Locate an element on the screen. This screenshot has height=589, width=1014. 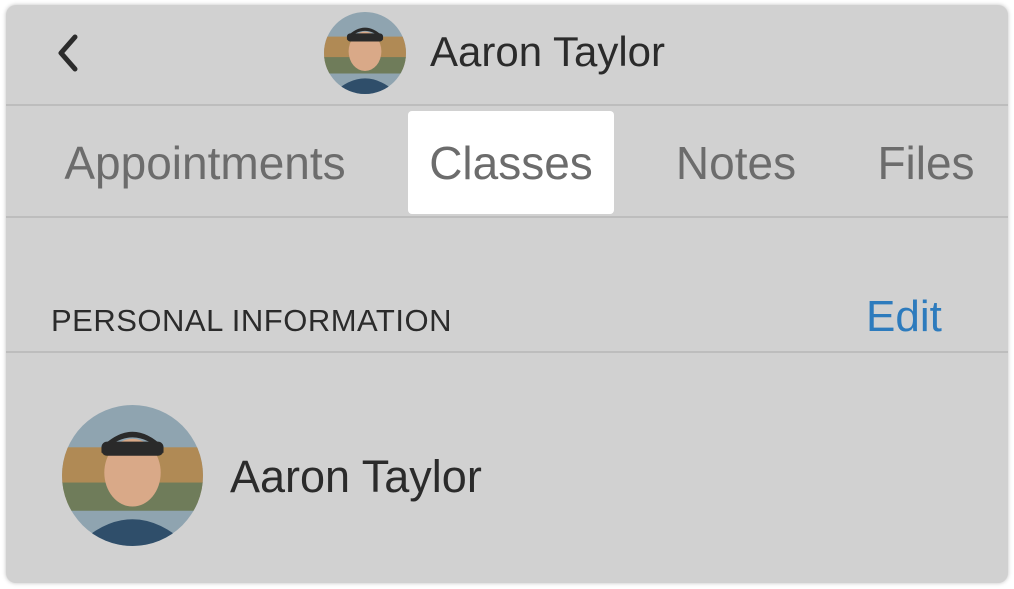
back-button is located at coordinates (68, 53).